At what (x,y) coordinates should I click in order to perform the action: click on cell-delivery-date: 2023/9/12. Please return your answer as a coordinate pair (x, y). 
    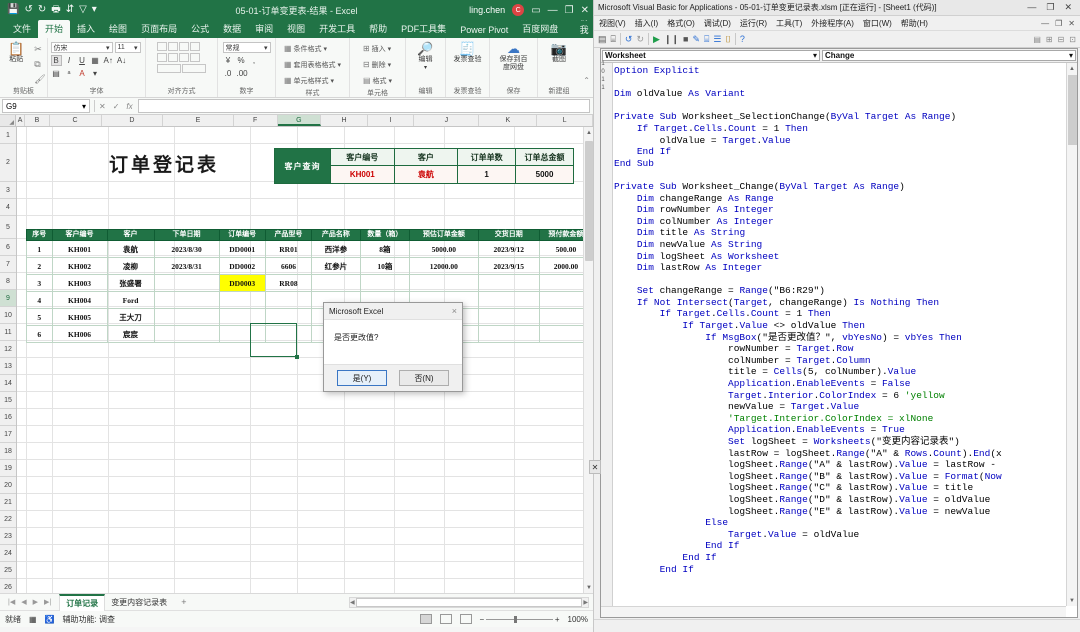
    Looking at the image, I should click on (508, 249).